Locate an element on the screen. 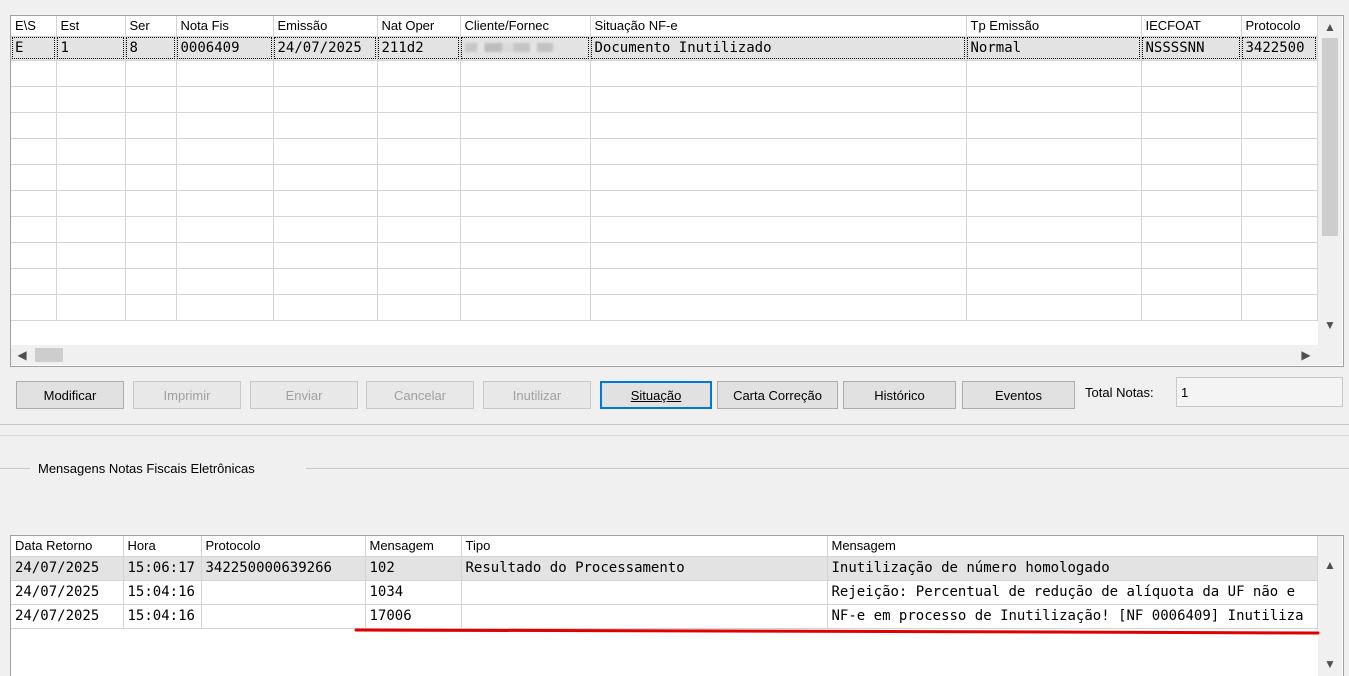  col-header-hora: Hora is located at coordinates (162, 546).